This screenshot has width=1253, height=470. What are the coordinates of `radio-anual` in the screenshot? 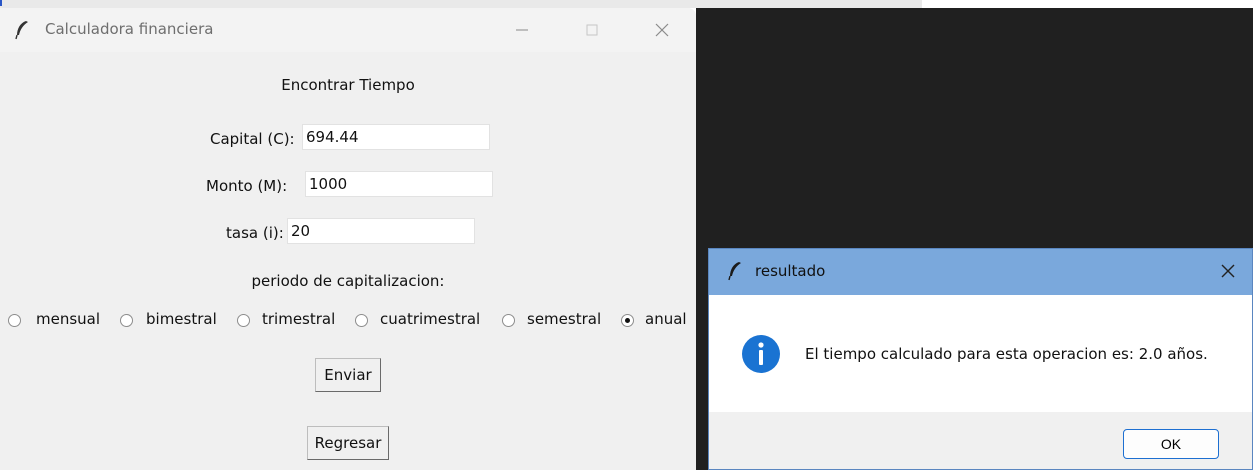 It's located at (627, 320).